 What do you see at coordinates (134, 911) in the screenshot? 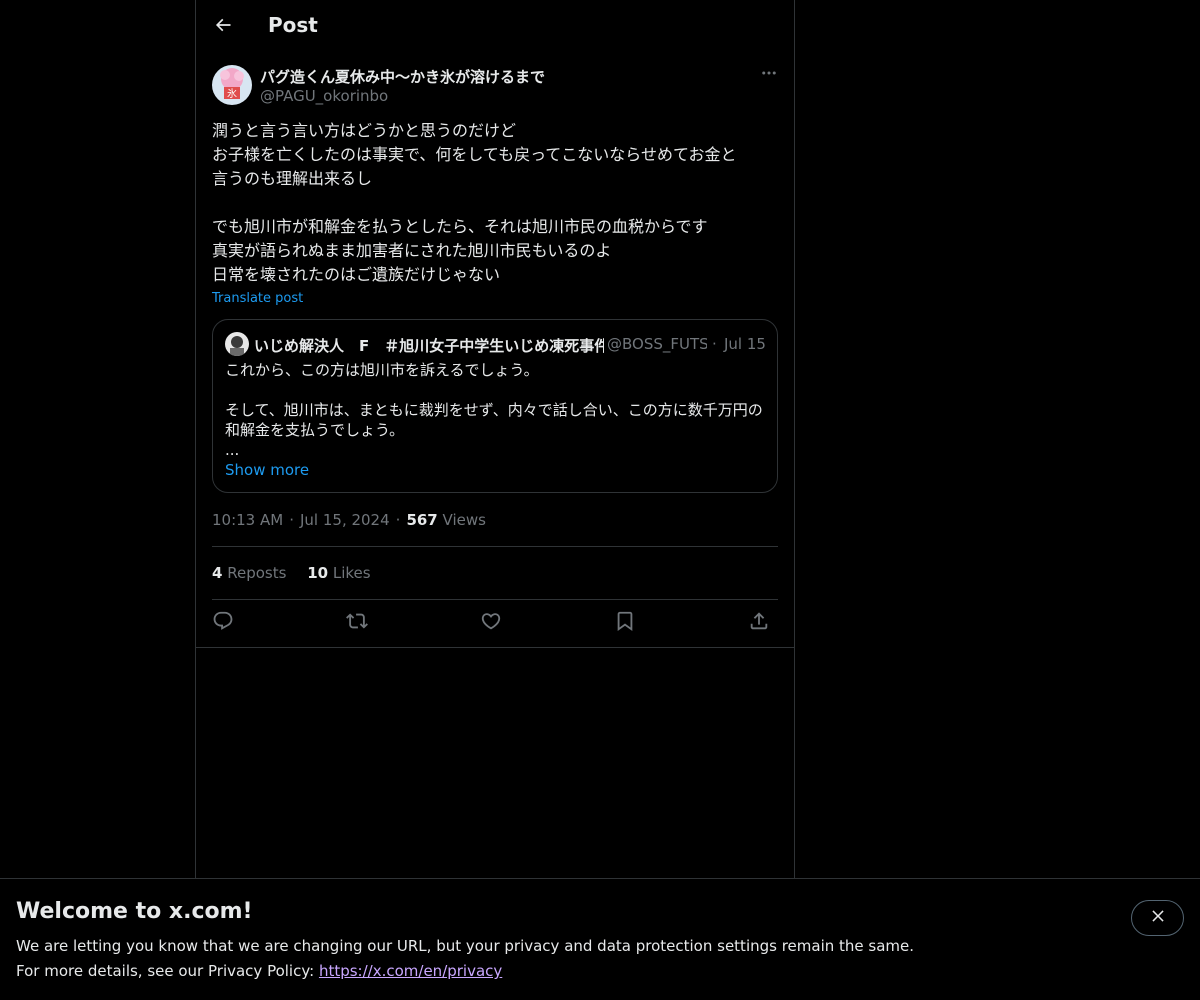
I see `banner-title: Welcome to x.com!` at bounding box center [134, 911].